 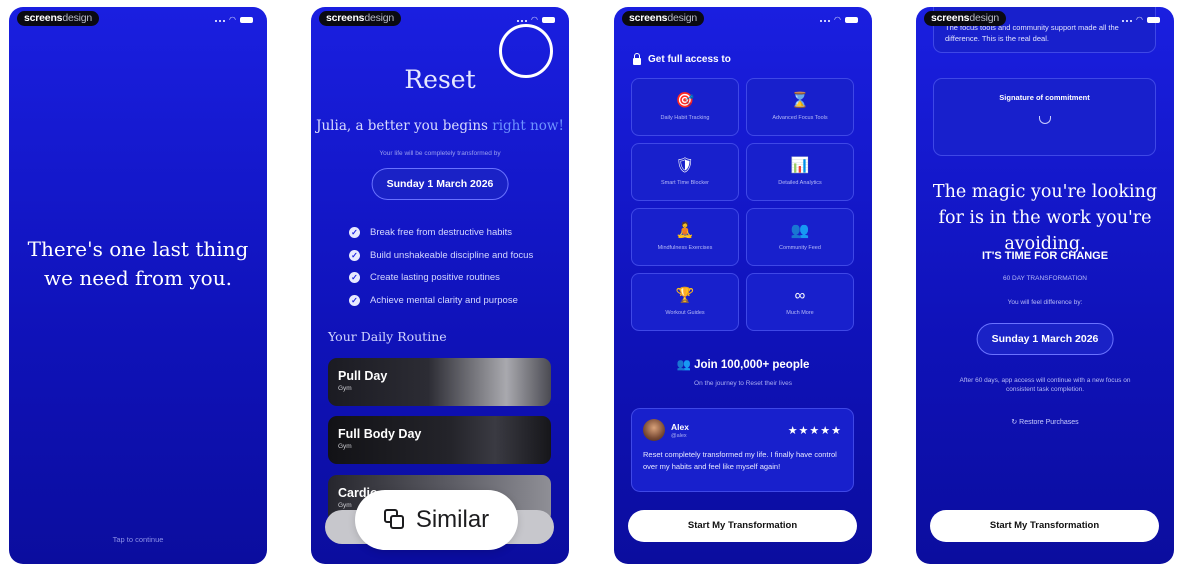 What do you see at coordinates (685, 295) in the screenshot?
I see `trophy-icon: 🏆` at bounding box center [685, 295].